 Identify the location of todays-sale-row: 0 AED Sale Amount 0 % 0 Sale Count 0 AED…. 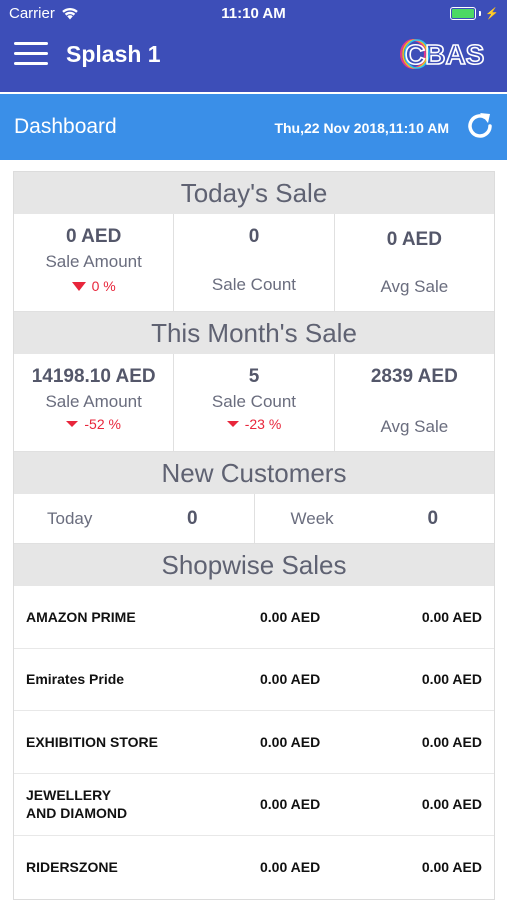
(254, 263).